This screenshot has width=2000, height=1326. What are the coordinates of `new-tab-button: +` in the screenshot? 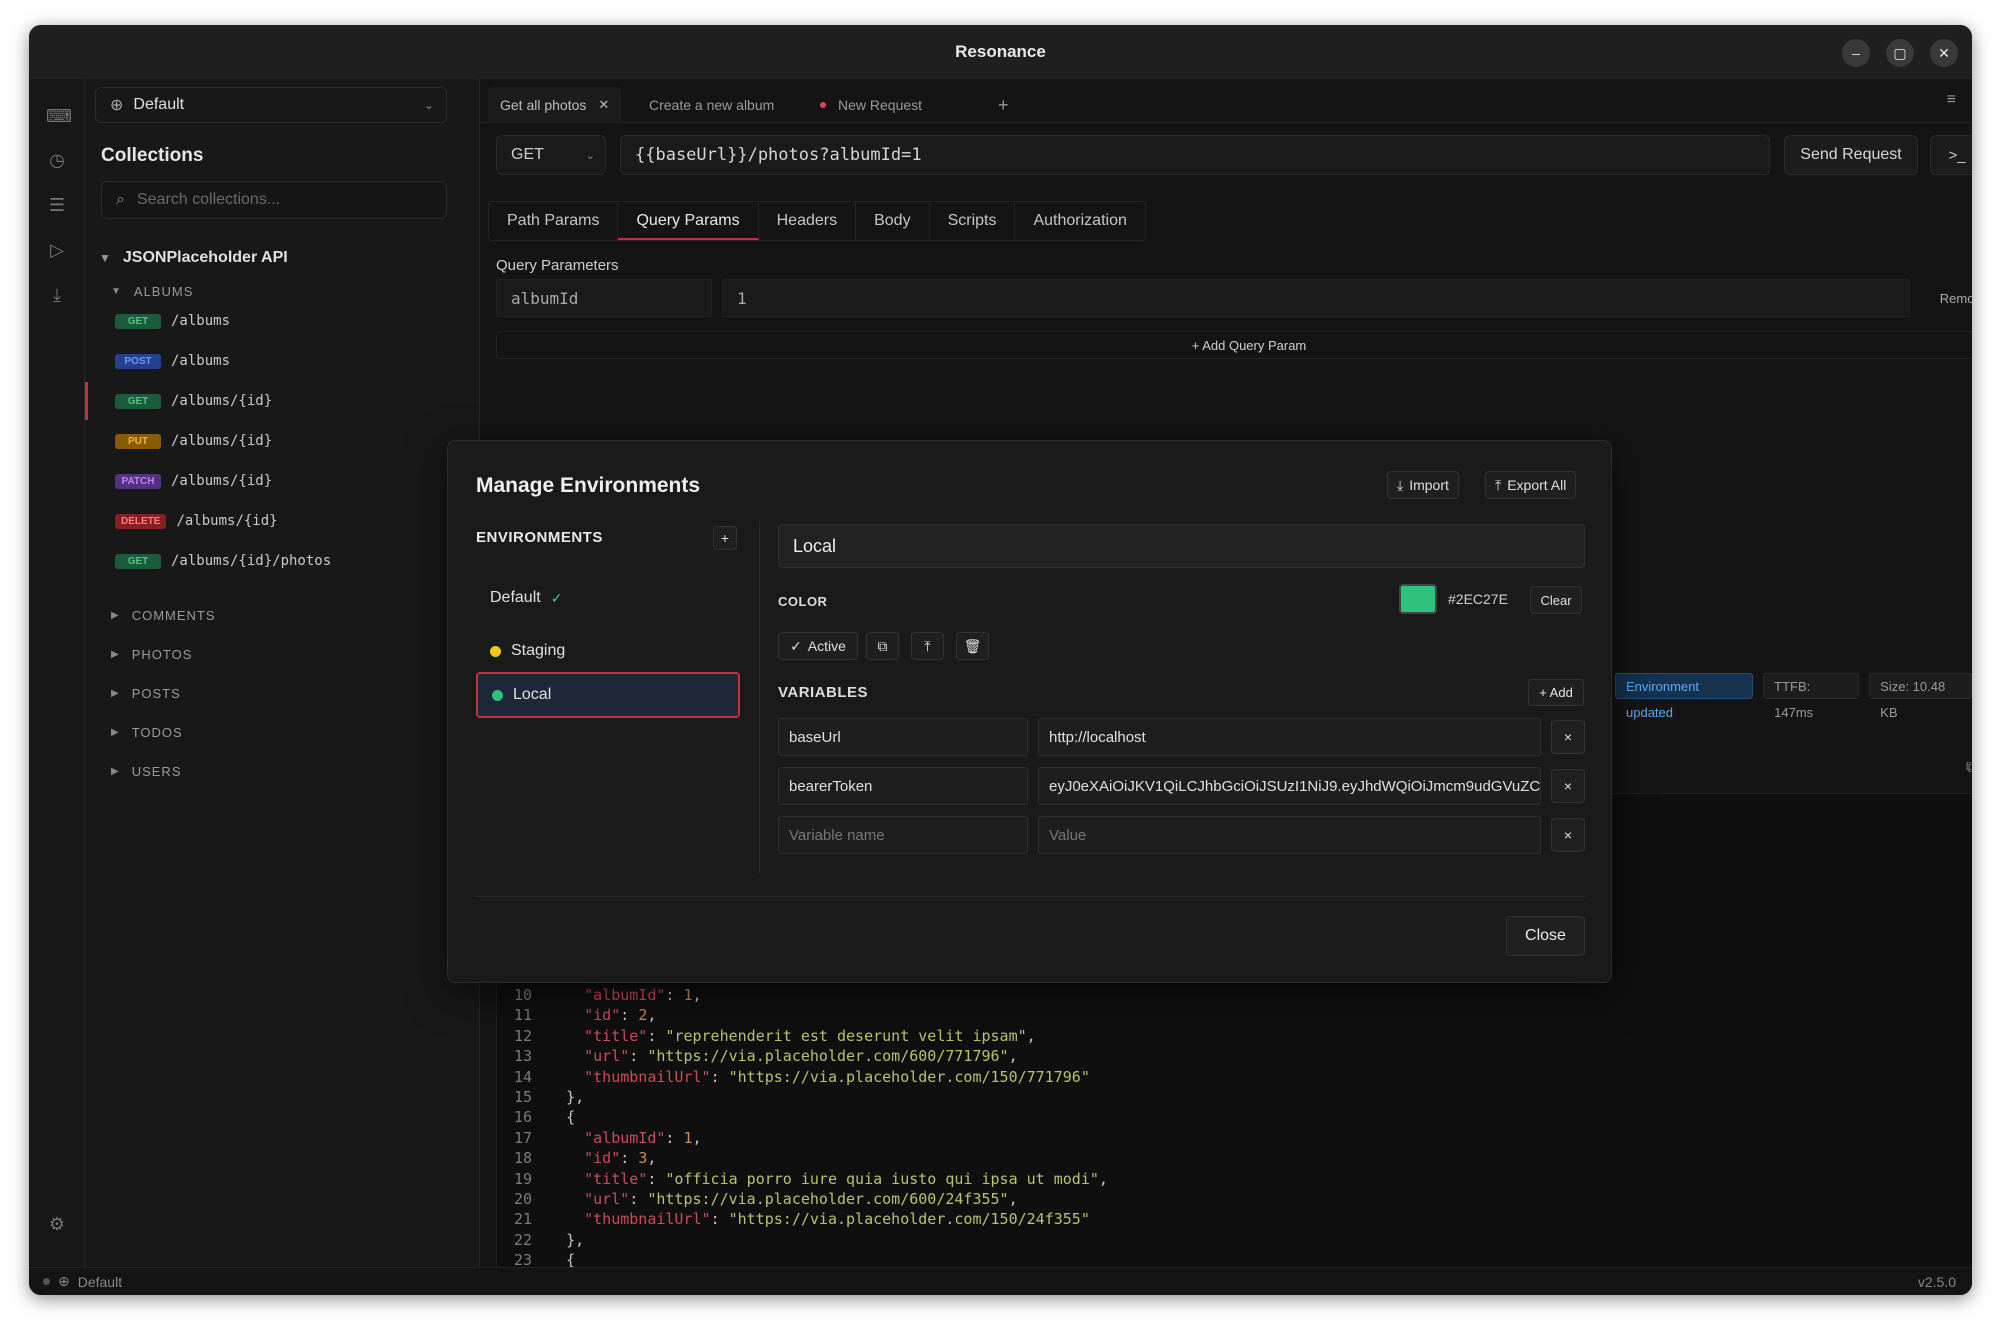 It's located at (1003, 105).